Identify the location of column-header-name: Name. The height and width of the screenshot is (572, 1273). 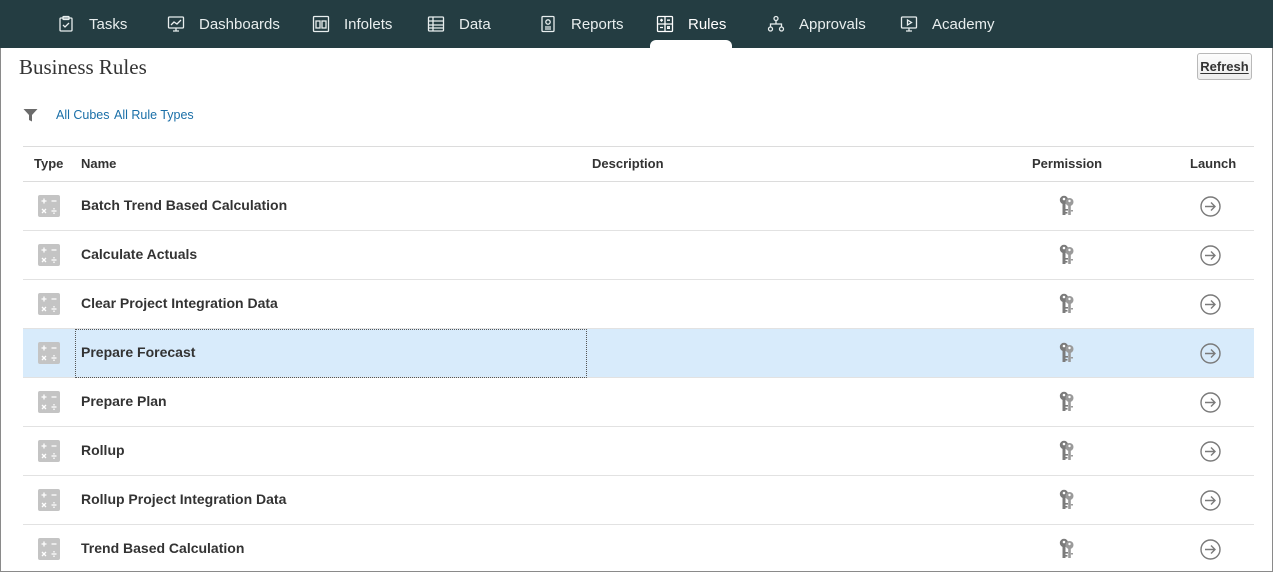
(98, 163).